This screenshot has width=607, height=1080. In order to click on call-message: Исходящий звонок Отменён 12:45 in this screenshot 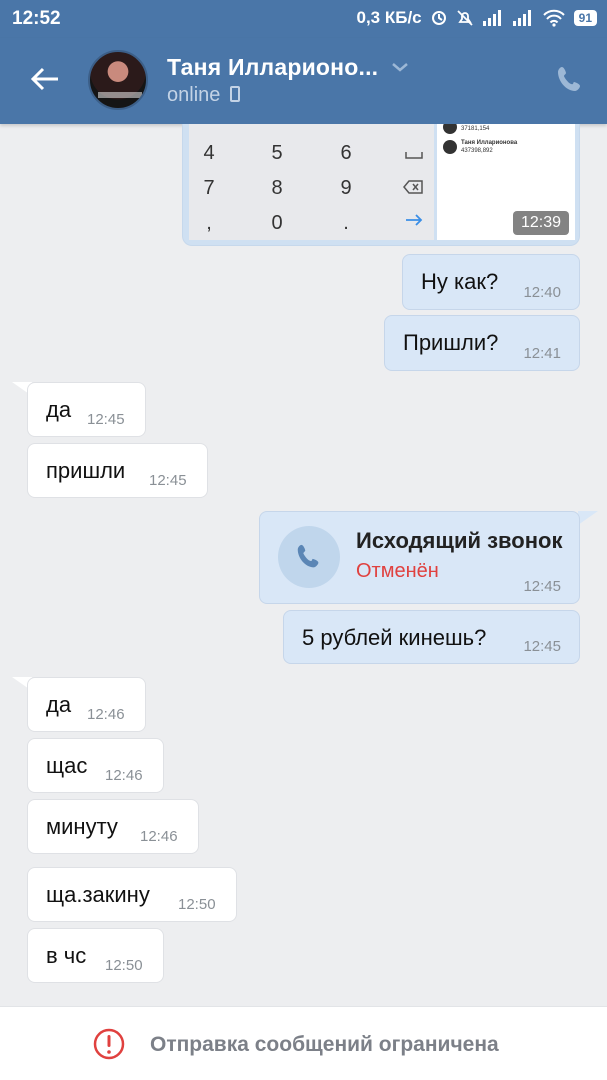, I will do `click(419, 557)`.